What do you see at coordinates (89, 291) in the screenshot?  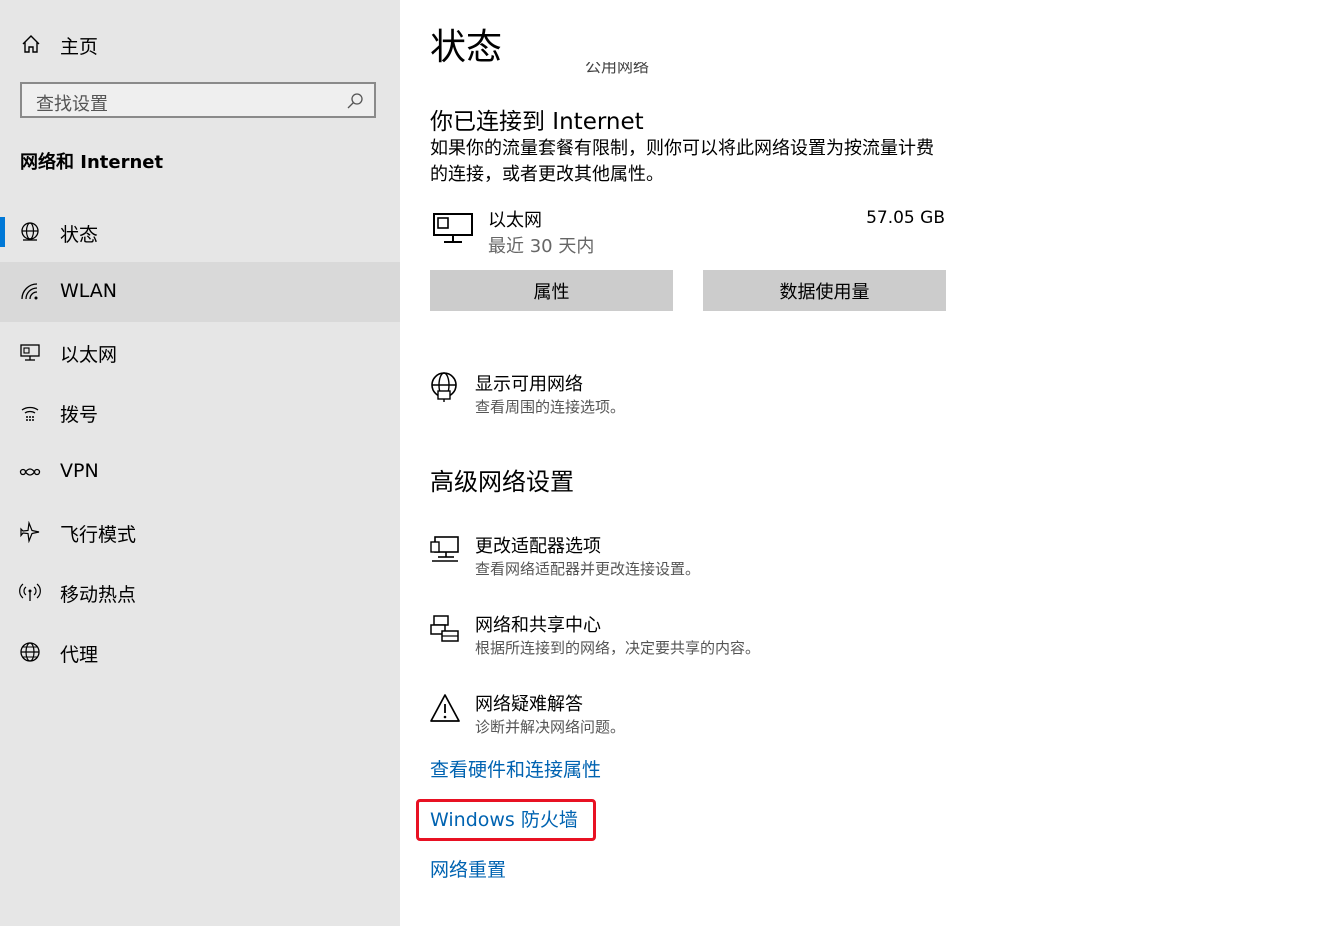 I see `sidebar-item-label: WLAN` at bounding box center [89, 291].